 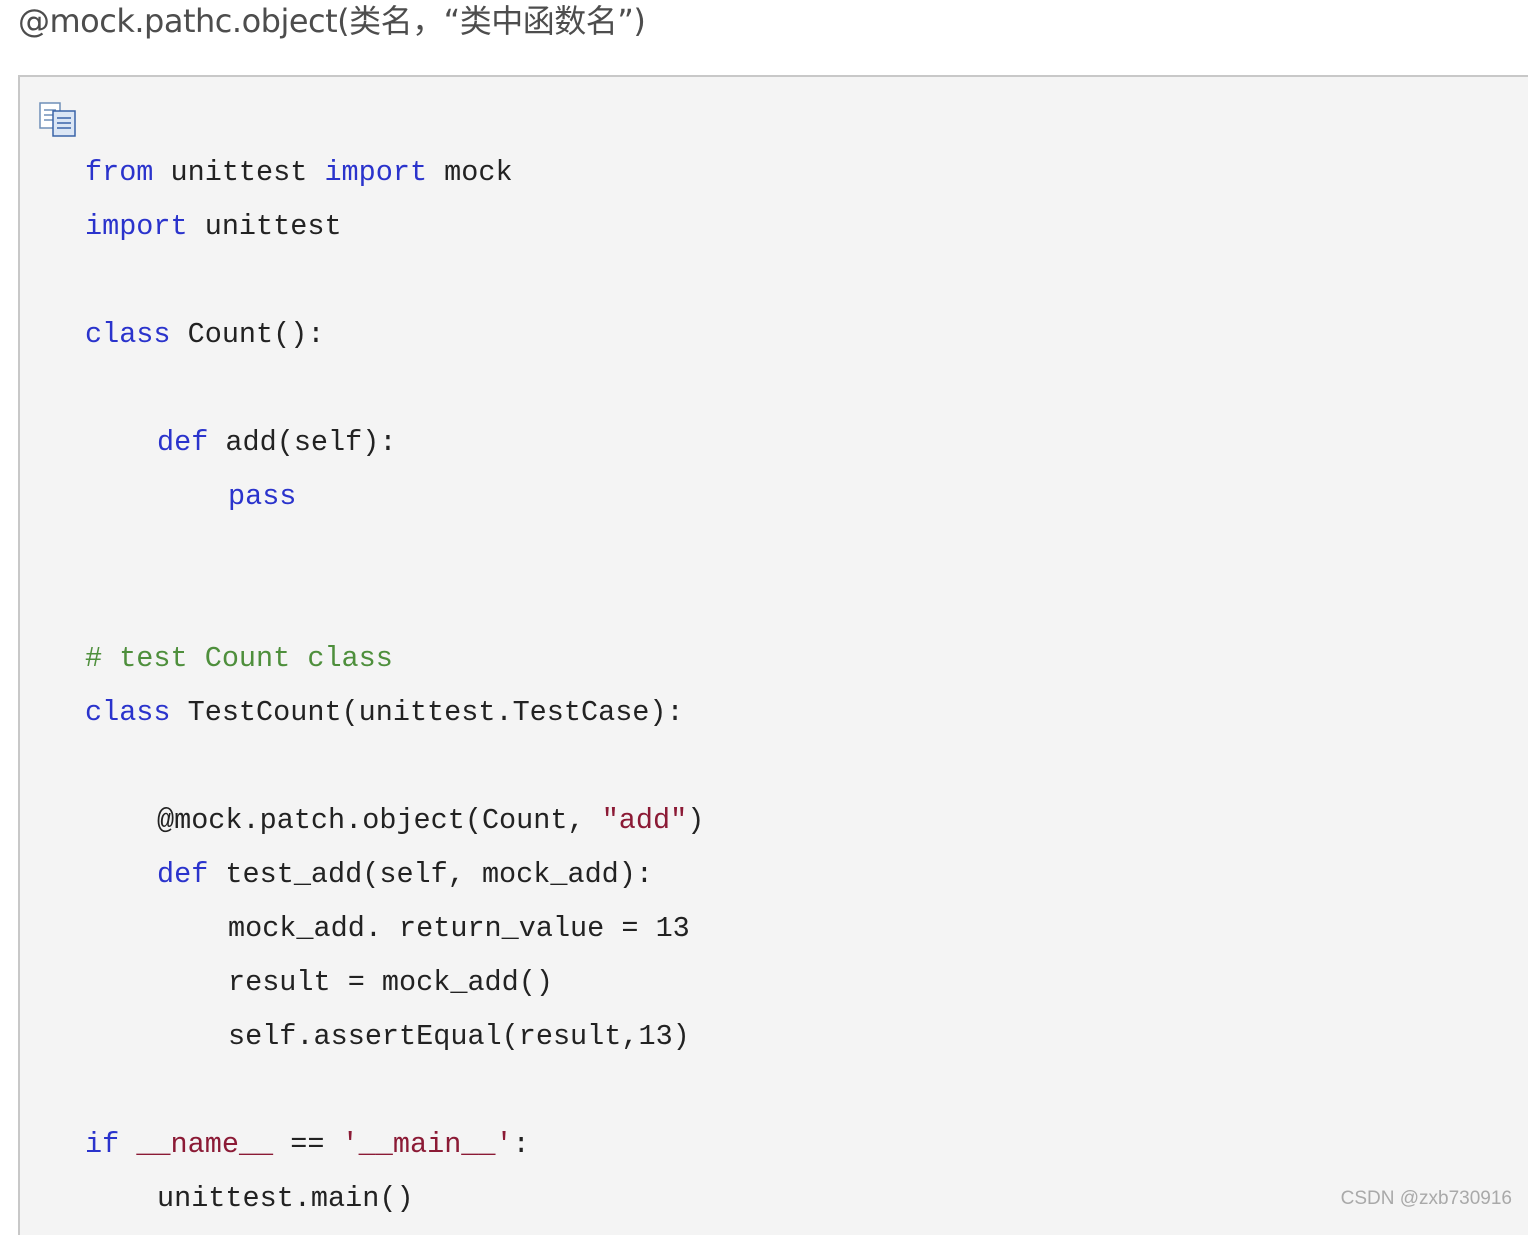 I want to click on code-token: '__main__', so click(x=427, y=1144).